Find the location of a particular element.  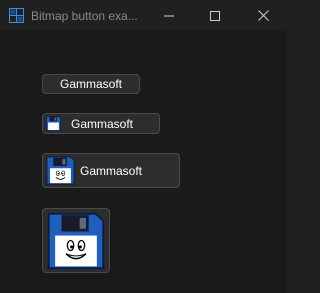

floppy-disk-large-icon is located at coordinates (76, 241).